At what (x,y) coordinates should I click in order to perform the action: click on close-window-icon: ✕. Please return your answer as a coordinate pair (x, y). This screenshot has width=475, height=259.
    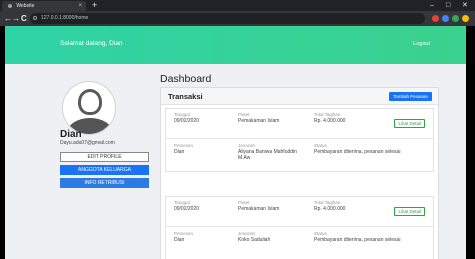
    Looking at the image, I should click on (465, 5).